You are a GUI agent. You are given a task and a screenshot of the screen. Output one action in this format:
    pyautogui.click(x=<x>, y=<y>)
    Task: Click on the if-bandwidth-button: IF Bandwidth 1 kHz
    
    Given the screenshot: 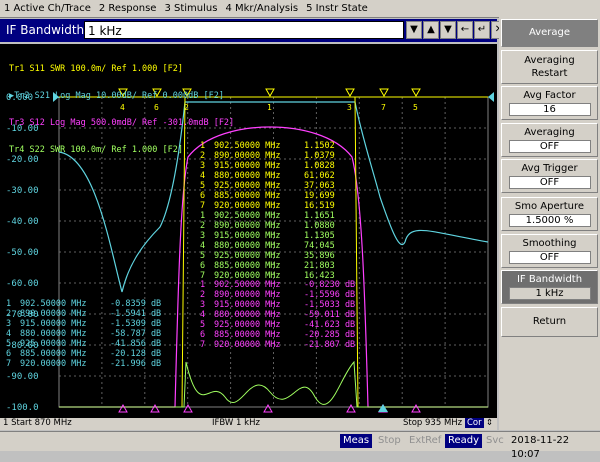 What is the action you would take?
    pyautogui.click(x=549, y=287)
    